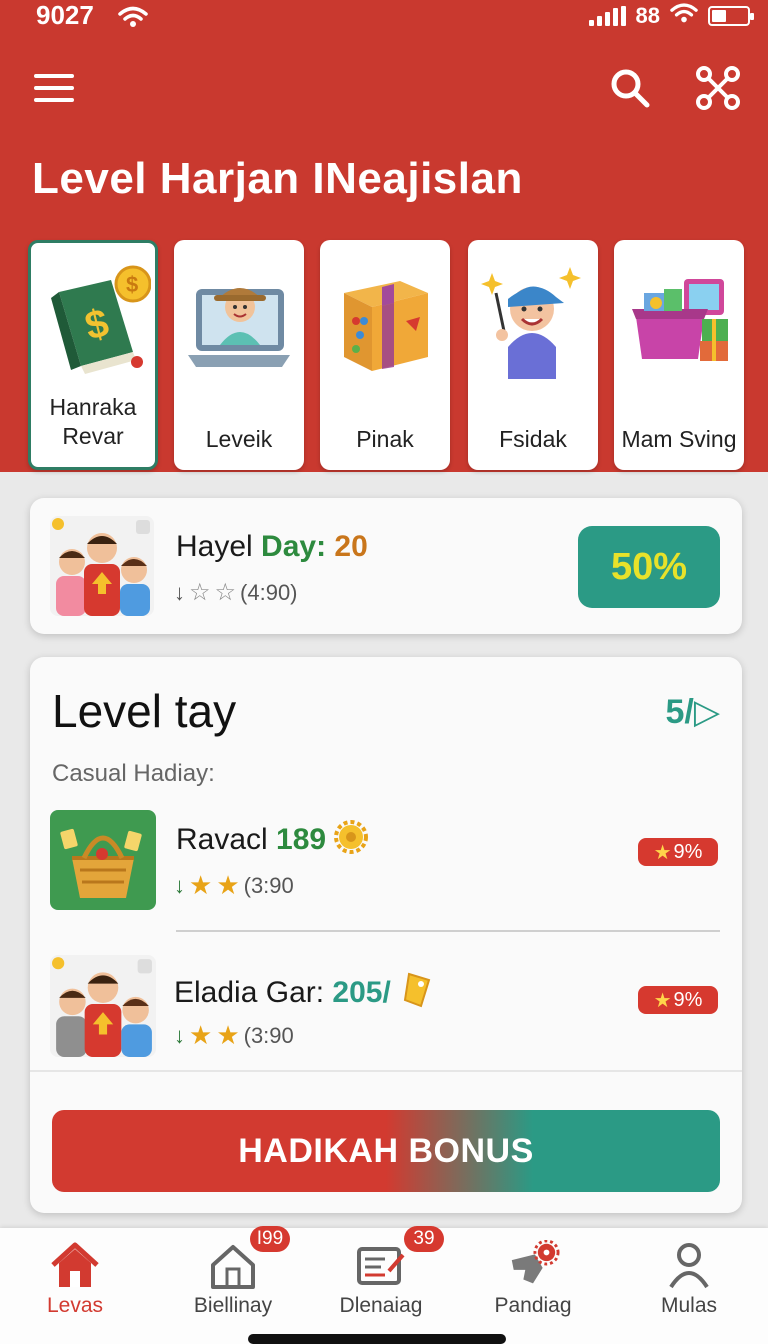 Image resolution: width=768 pixels, height=1344 pixels. I want to click on battery-icon, so click(731, 16).